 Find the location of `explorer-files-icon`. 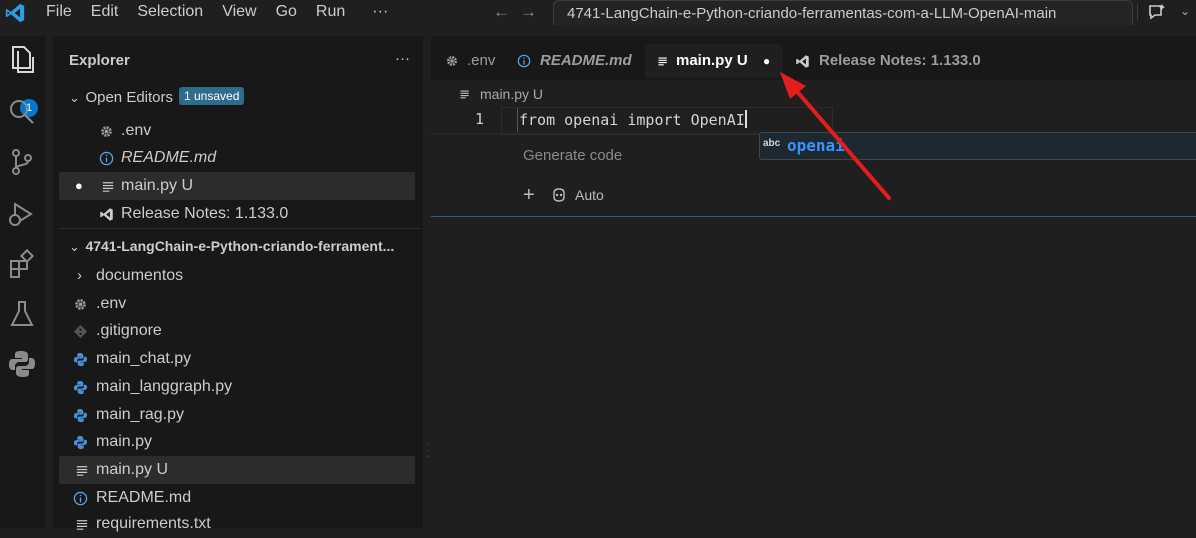

explorer-files-icon is located at coordinates (22, 60).